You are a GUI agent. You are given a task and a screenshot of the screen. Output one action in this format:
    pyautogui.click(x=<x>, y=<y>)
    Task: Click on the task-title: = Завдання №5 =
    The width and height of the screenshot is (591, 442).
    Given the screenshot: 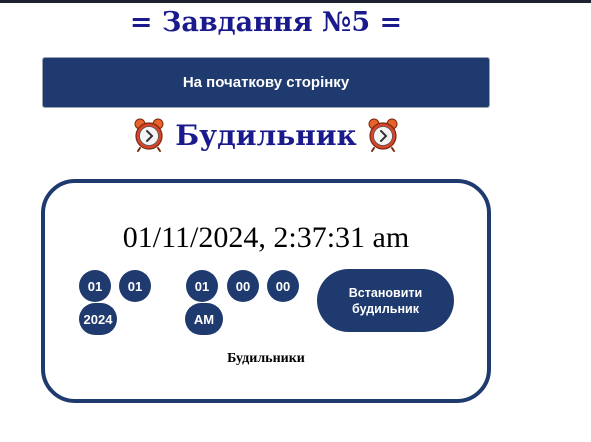 What is the action you would take?
    pyautogui.click(x=266, y=22)
    